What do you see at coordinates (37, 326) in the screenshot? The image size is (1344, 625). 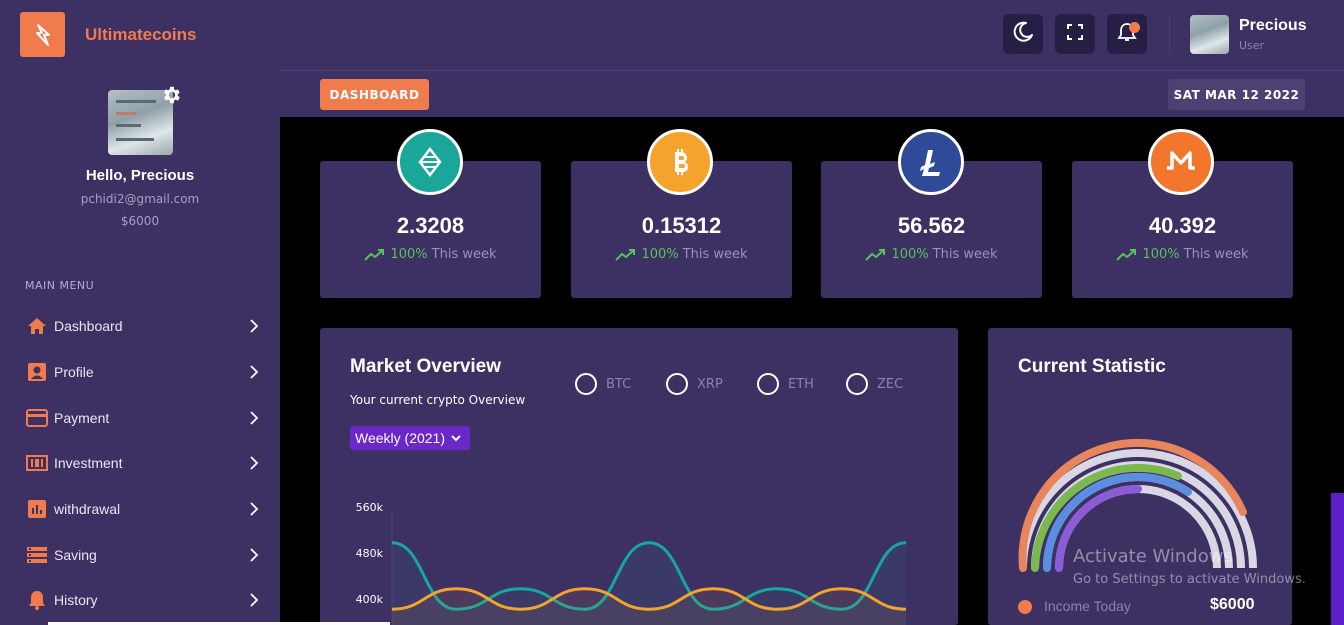 I see `home-icon` at bounding box center [37, 326].